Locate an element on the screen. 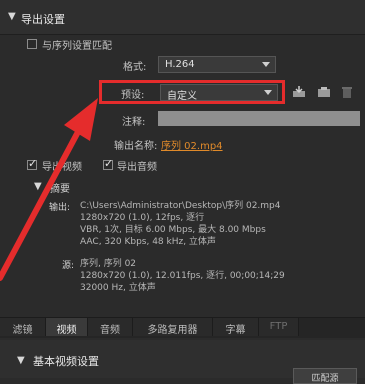  tab-ftp: FTP is located at coordinates (279, 327).